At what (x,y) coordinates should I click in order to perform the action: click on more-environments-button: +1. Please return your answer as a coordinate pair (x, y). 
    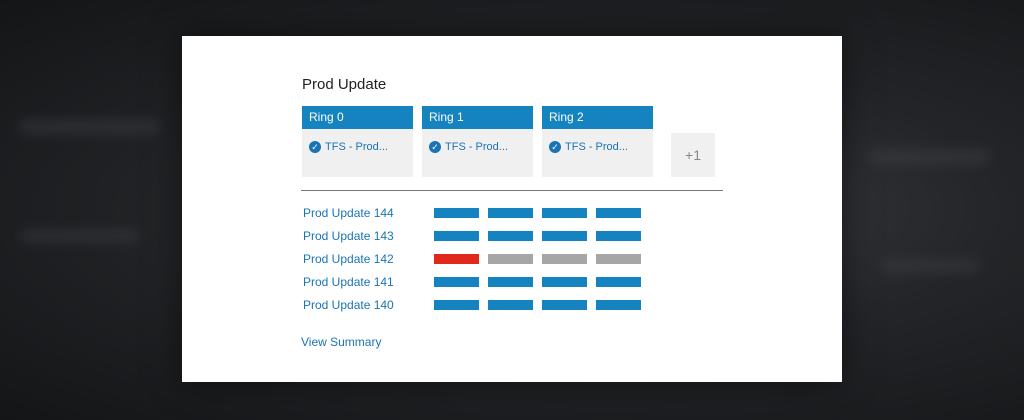
    Looking at the image, I should click on (693, 155).